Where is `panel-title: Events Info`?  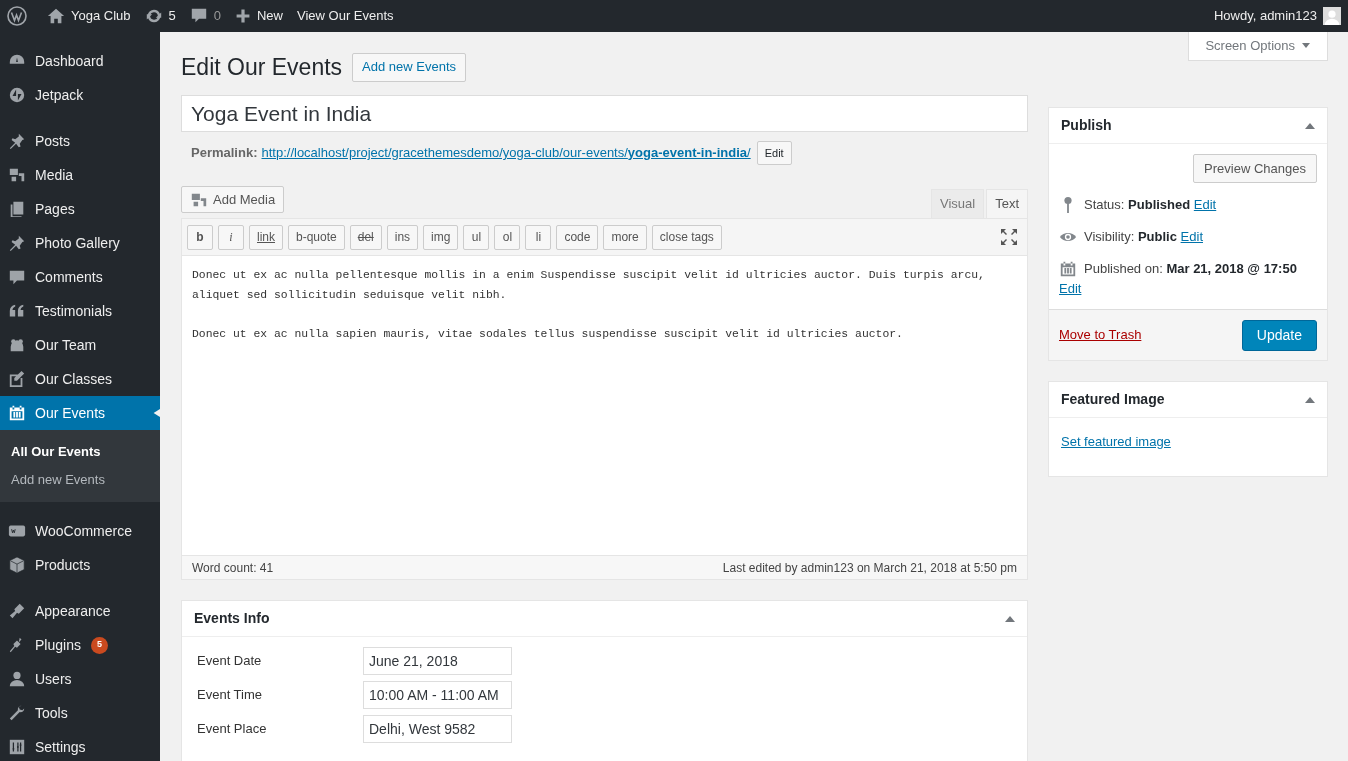 panel-title: Events Info is located at coordinates (232, 618).